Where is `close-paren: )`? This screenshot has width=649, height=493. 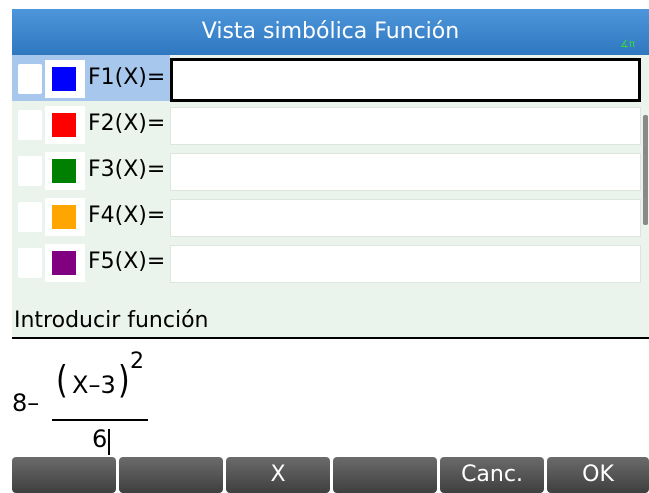 close-paren: ) is located at coordinates (124, 380).